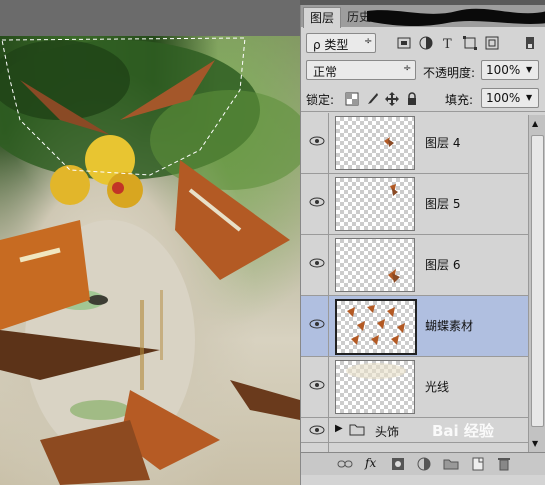 The image size is (545, 485). I want to click on layer-name: 蝴蝶素材, so click(449, 326).